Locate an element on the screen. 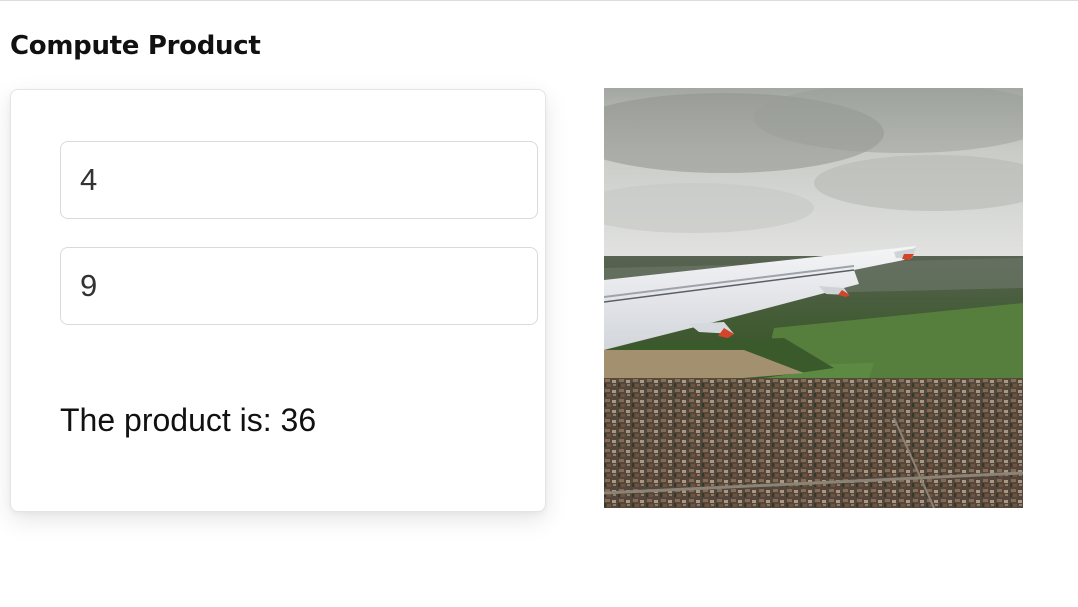  first-number-input is located at coordinates (299, 180).